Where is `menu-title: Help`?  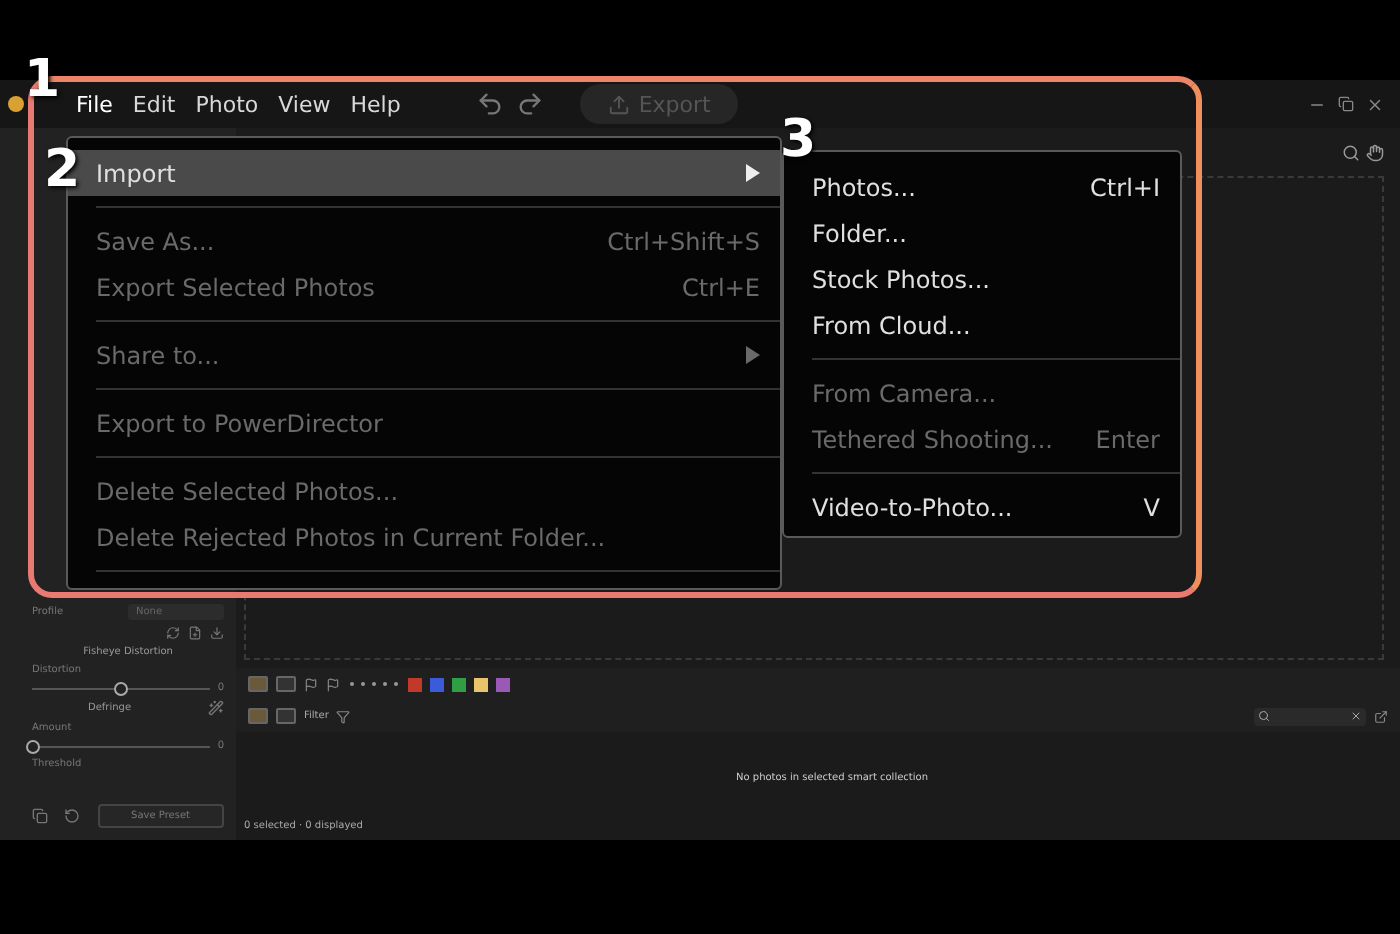 menu-title: Help is located at coordinates (375, 104).